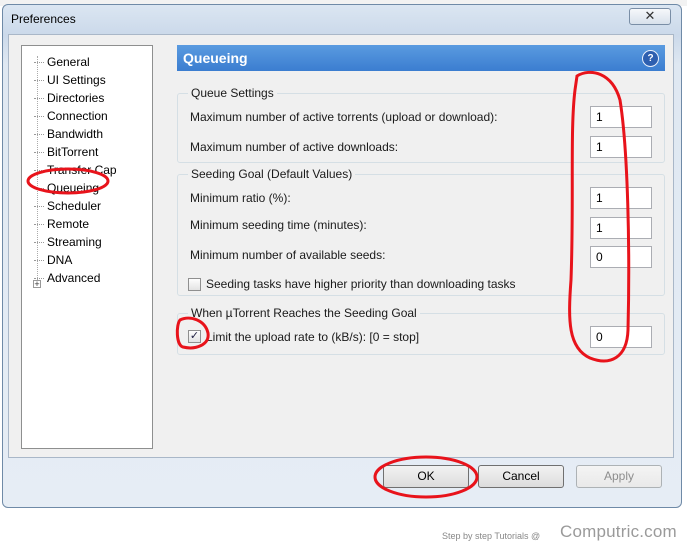 This screenshot has width=687, height=545. What do you see at coordinates (67, 206) in the screenshot?
I see `tree-item-scheduler: Scheduler` at bounding box center [67, 206].